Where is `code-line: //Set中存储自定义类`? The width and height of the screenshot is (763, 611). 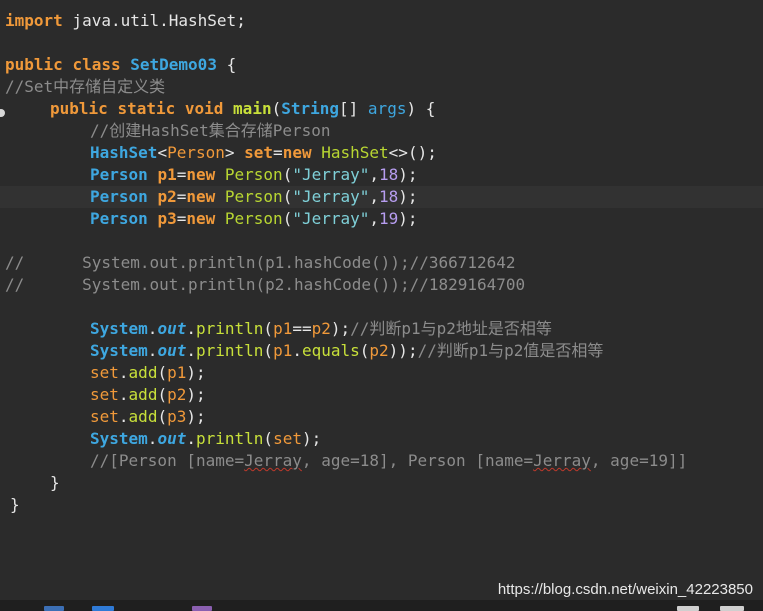 code-line: //Set中存储自定义类 is located at coordinates (381, 87).